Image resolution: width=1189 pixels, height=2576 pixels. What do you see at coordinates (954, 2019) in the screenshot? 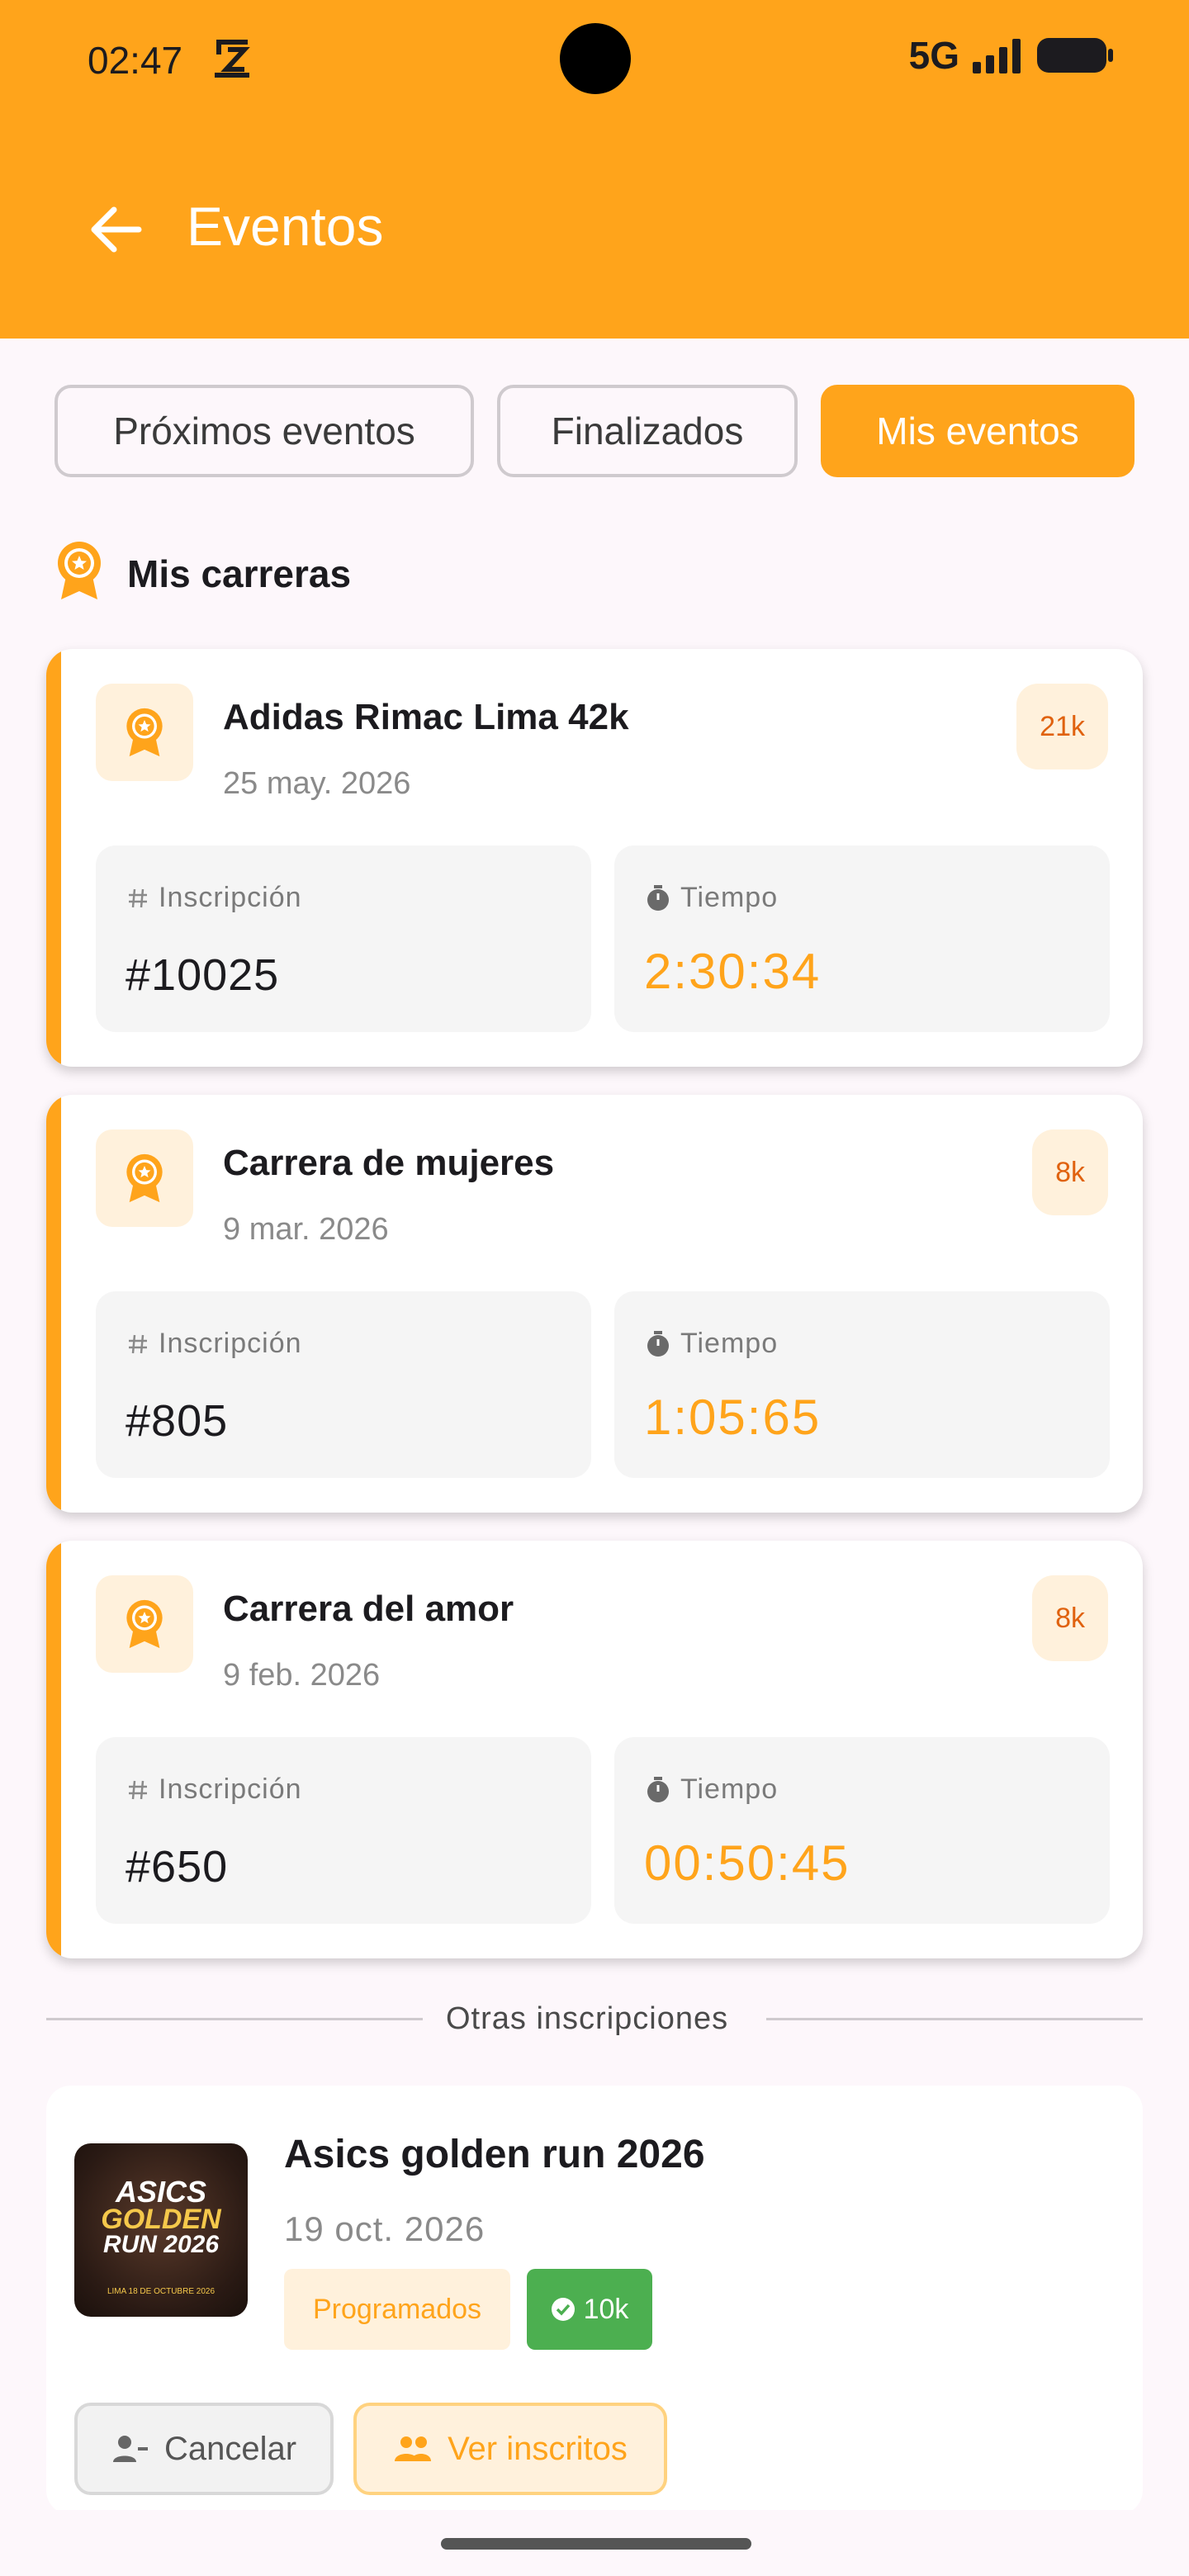
I see `divider-line-right` at bounding box center [954, 2019].